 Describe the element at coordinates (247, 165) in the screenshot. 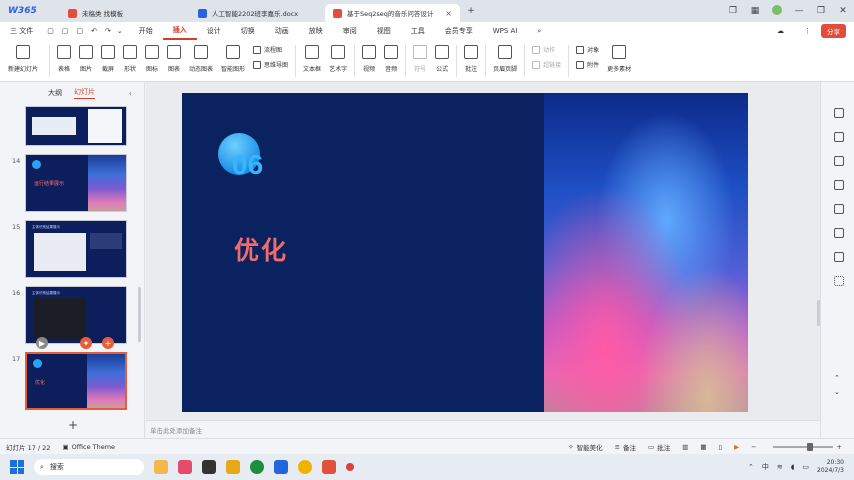

I see `section-number: 06` at that location.